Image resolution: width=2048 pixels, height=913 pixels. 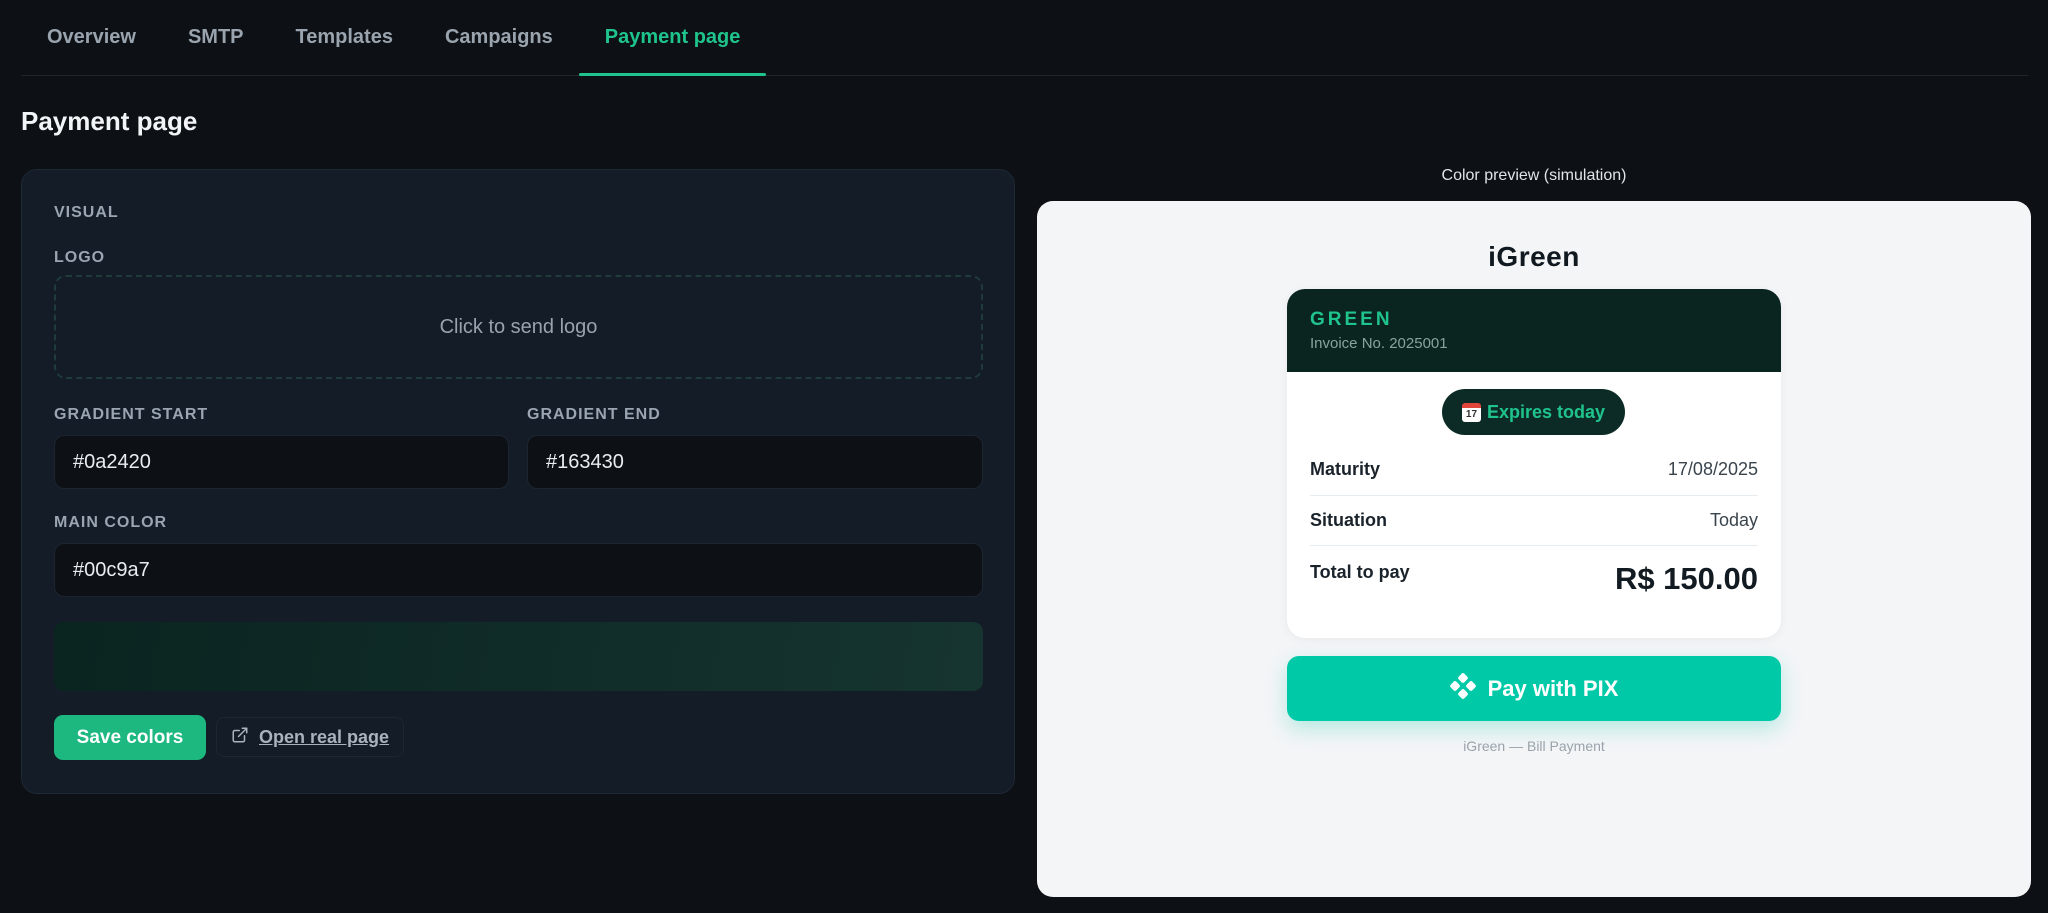 What do you see at coordinates (1379, 343) in the screenshot?
I see `invoice-number: Invoice No. 2025001` at bounding box center [1379, 343].